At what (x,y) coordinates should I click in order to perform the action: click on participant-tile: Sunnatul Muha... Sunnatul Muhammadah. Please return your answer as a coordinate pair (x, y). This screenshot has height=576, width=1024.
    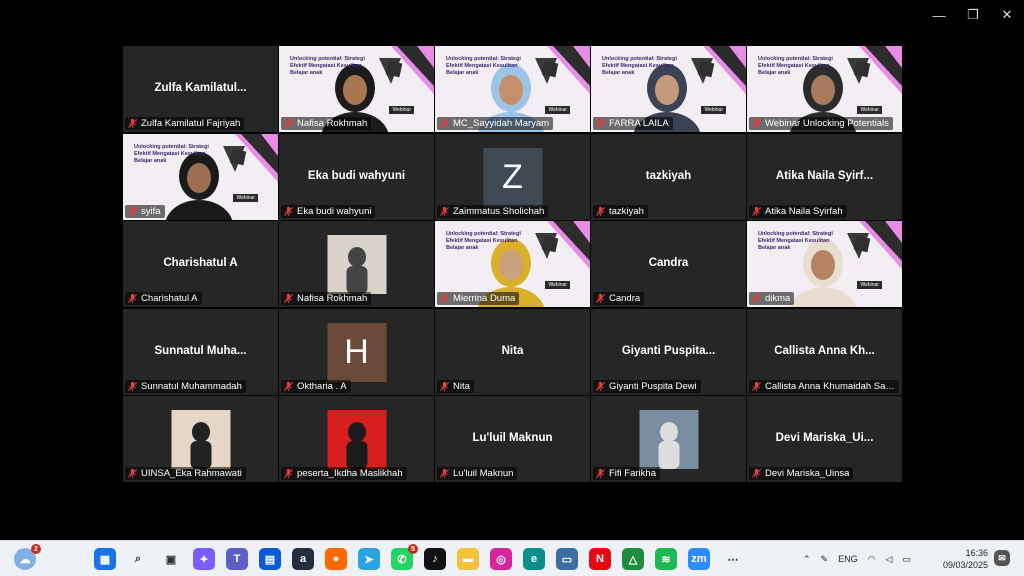
    Looking at the image, I should click on (200, 351).